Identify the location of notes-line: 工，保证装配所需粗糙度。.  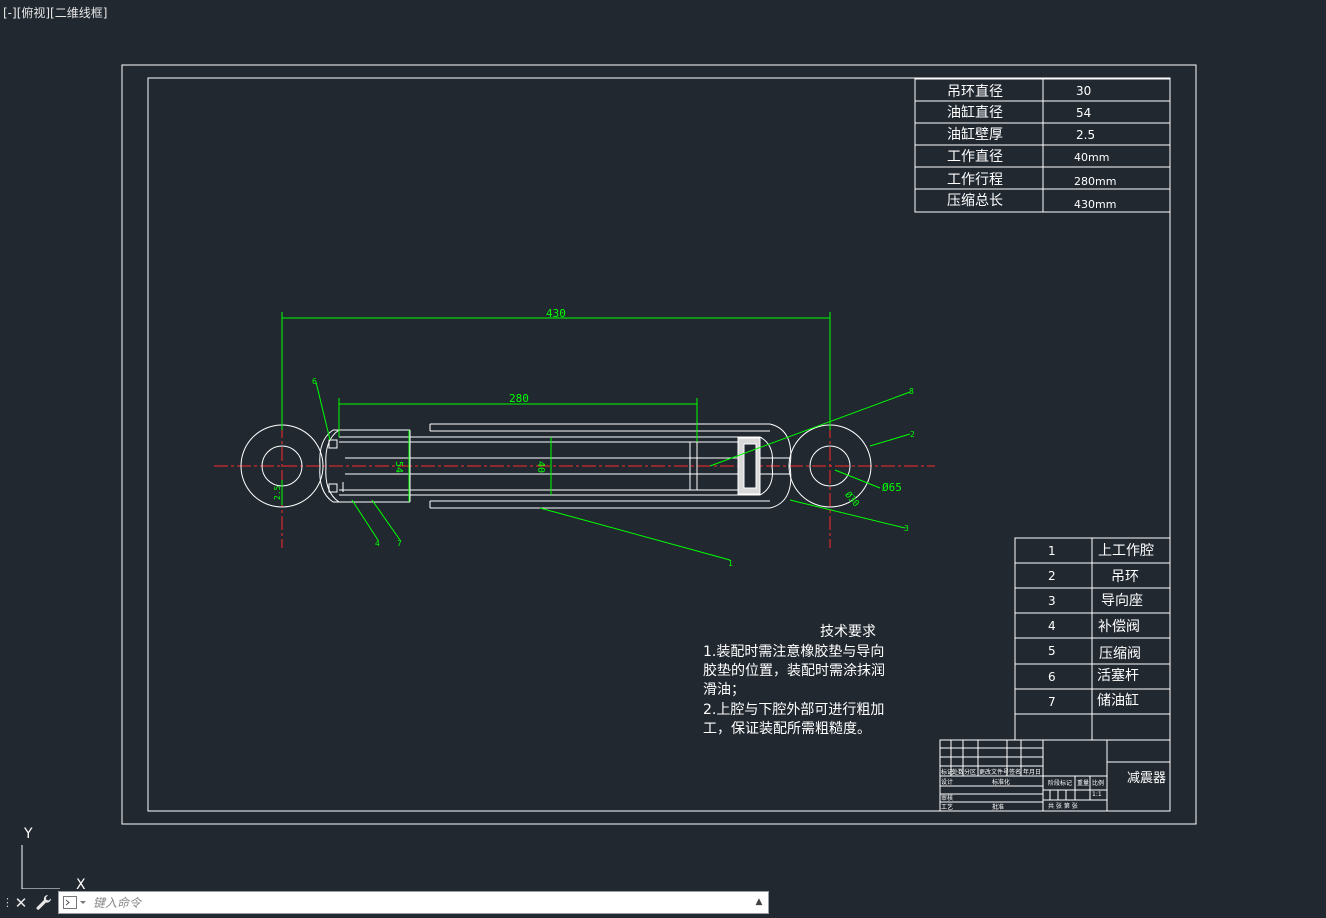
(787, 729).